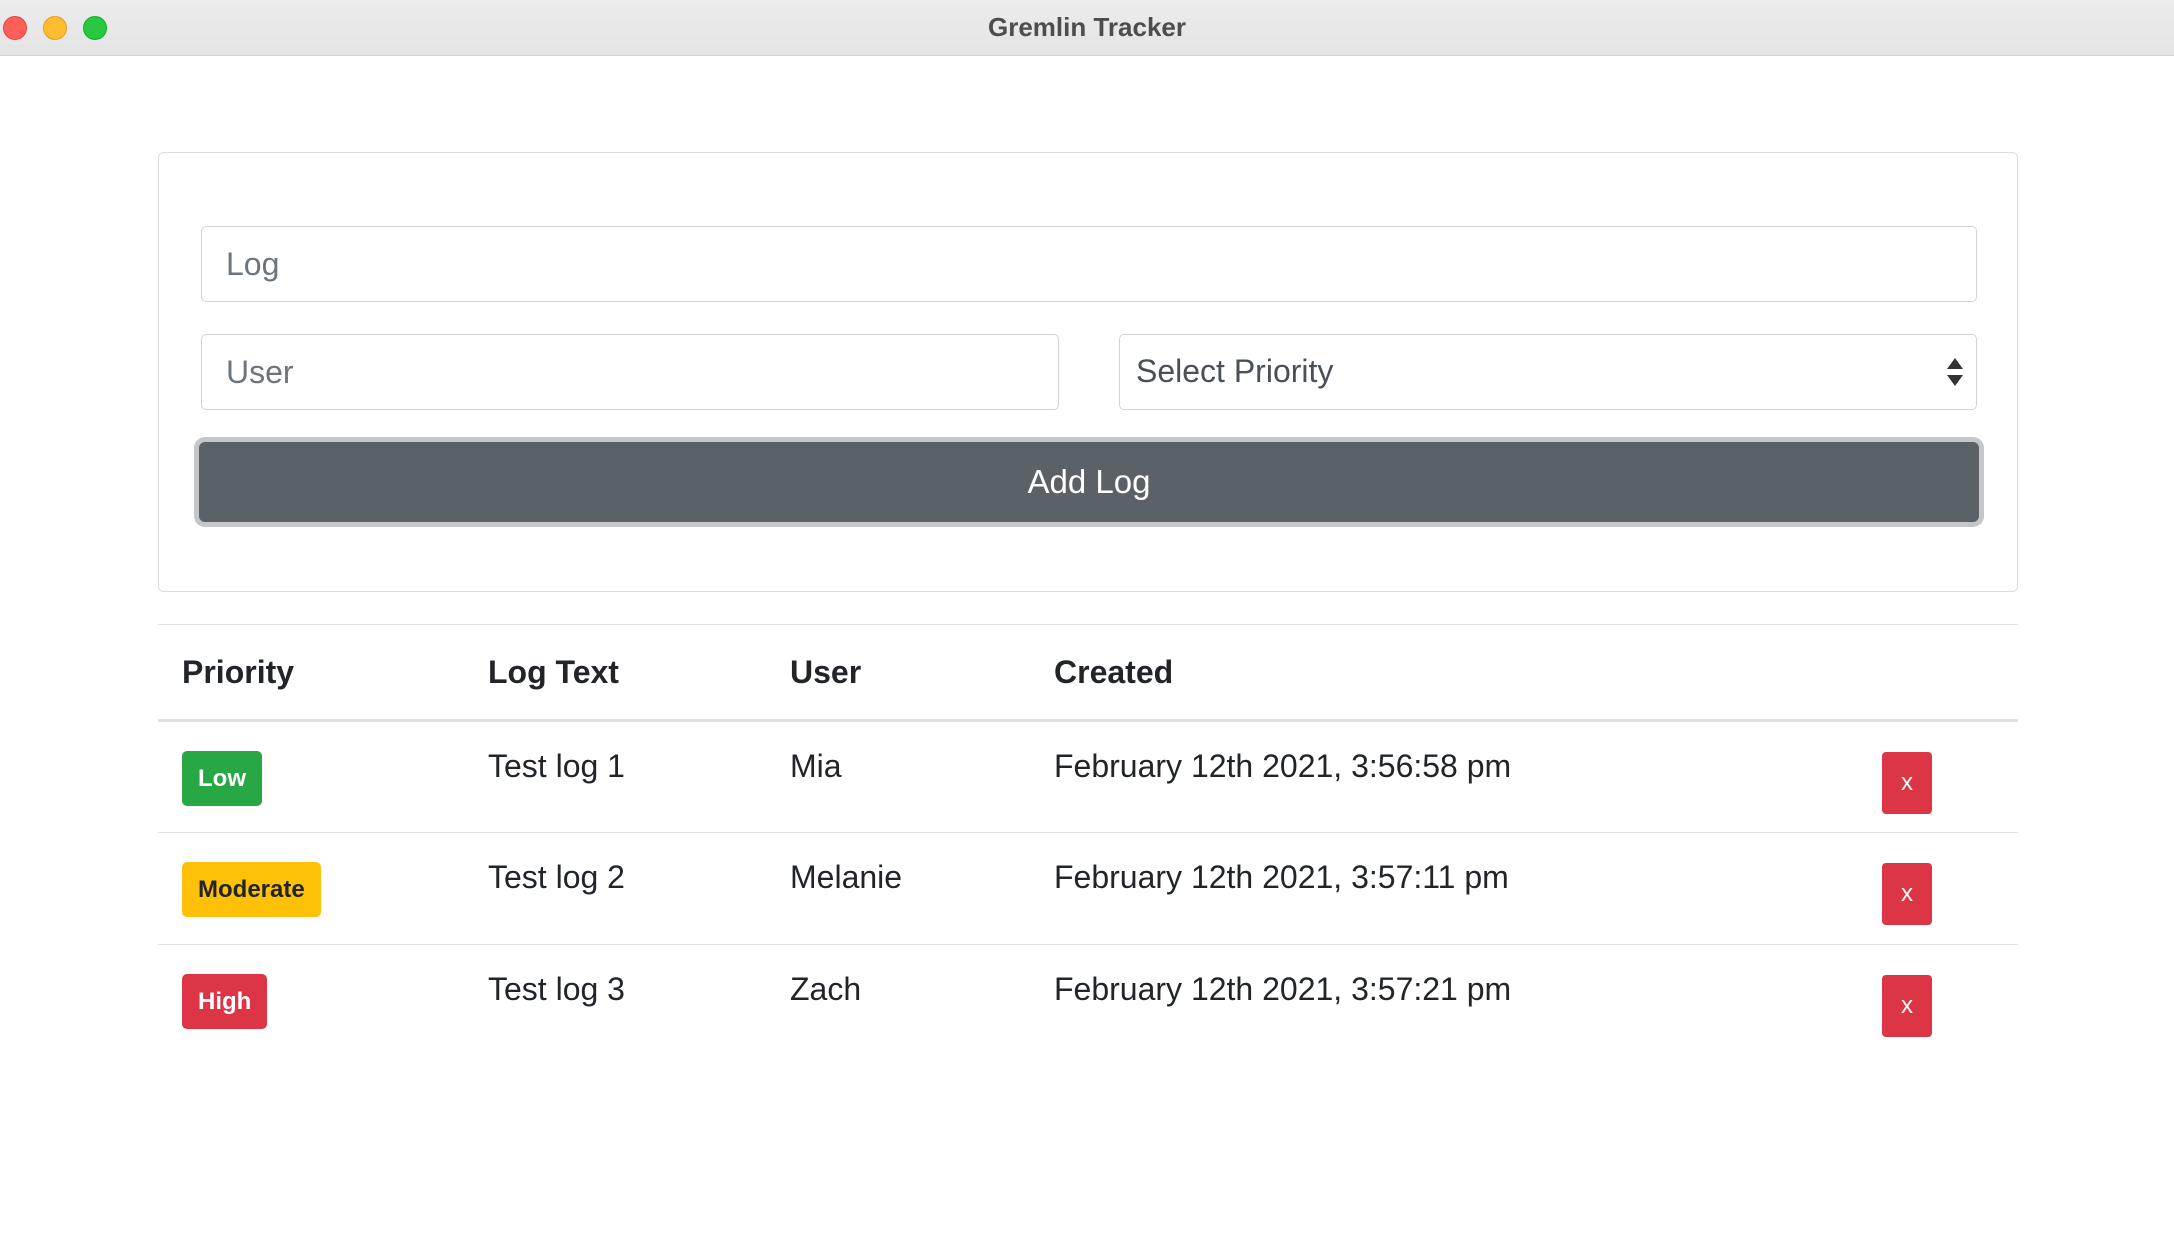 This screenshot has height=1256, width=2174. I want to click on user-cell: Melanie, so click(846, 877).